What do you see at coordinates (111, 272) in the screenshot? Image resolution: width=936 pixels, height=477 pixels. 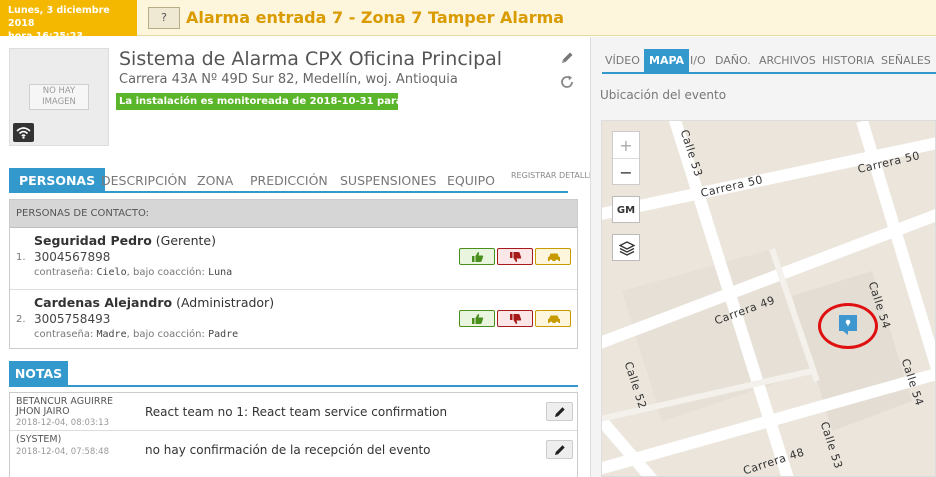 I see `password-value: Cielo` at bounding box center [111, 272].